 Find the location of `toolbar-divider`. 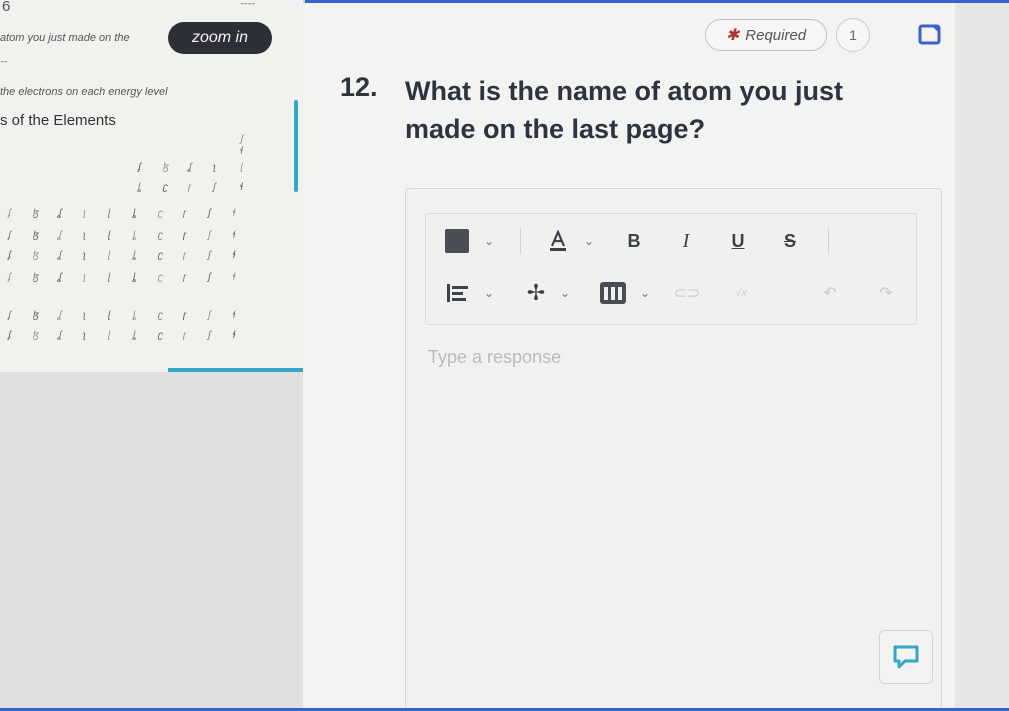

toolbar-divider is located at coordinates (520, 241).